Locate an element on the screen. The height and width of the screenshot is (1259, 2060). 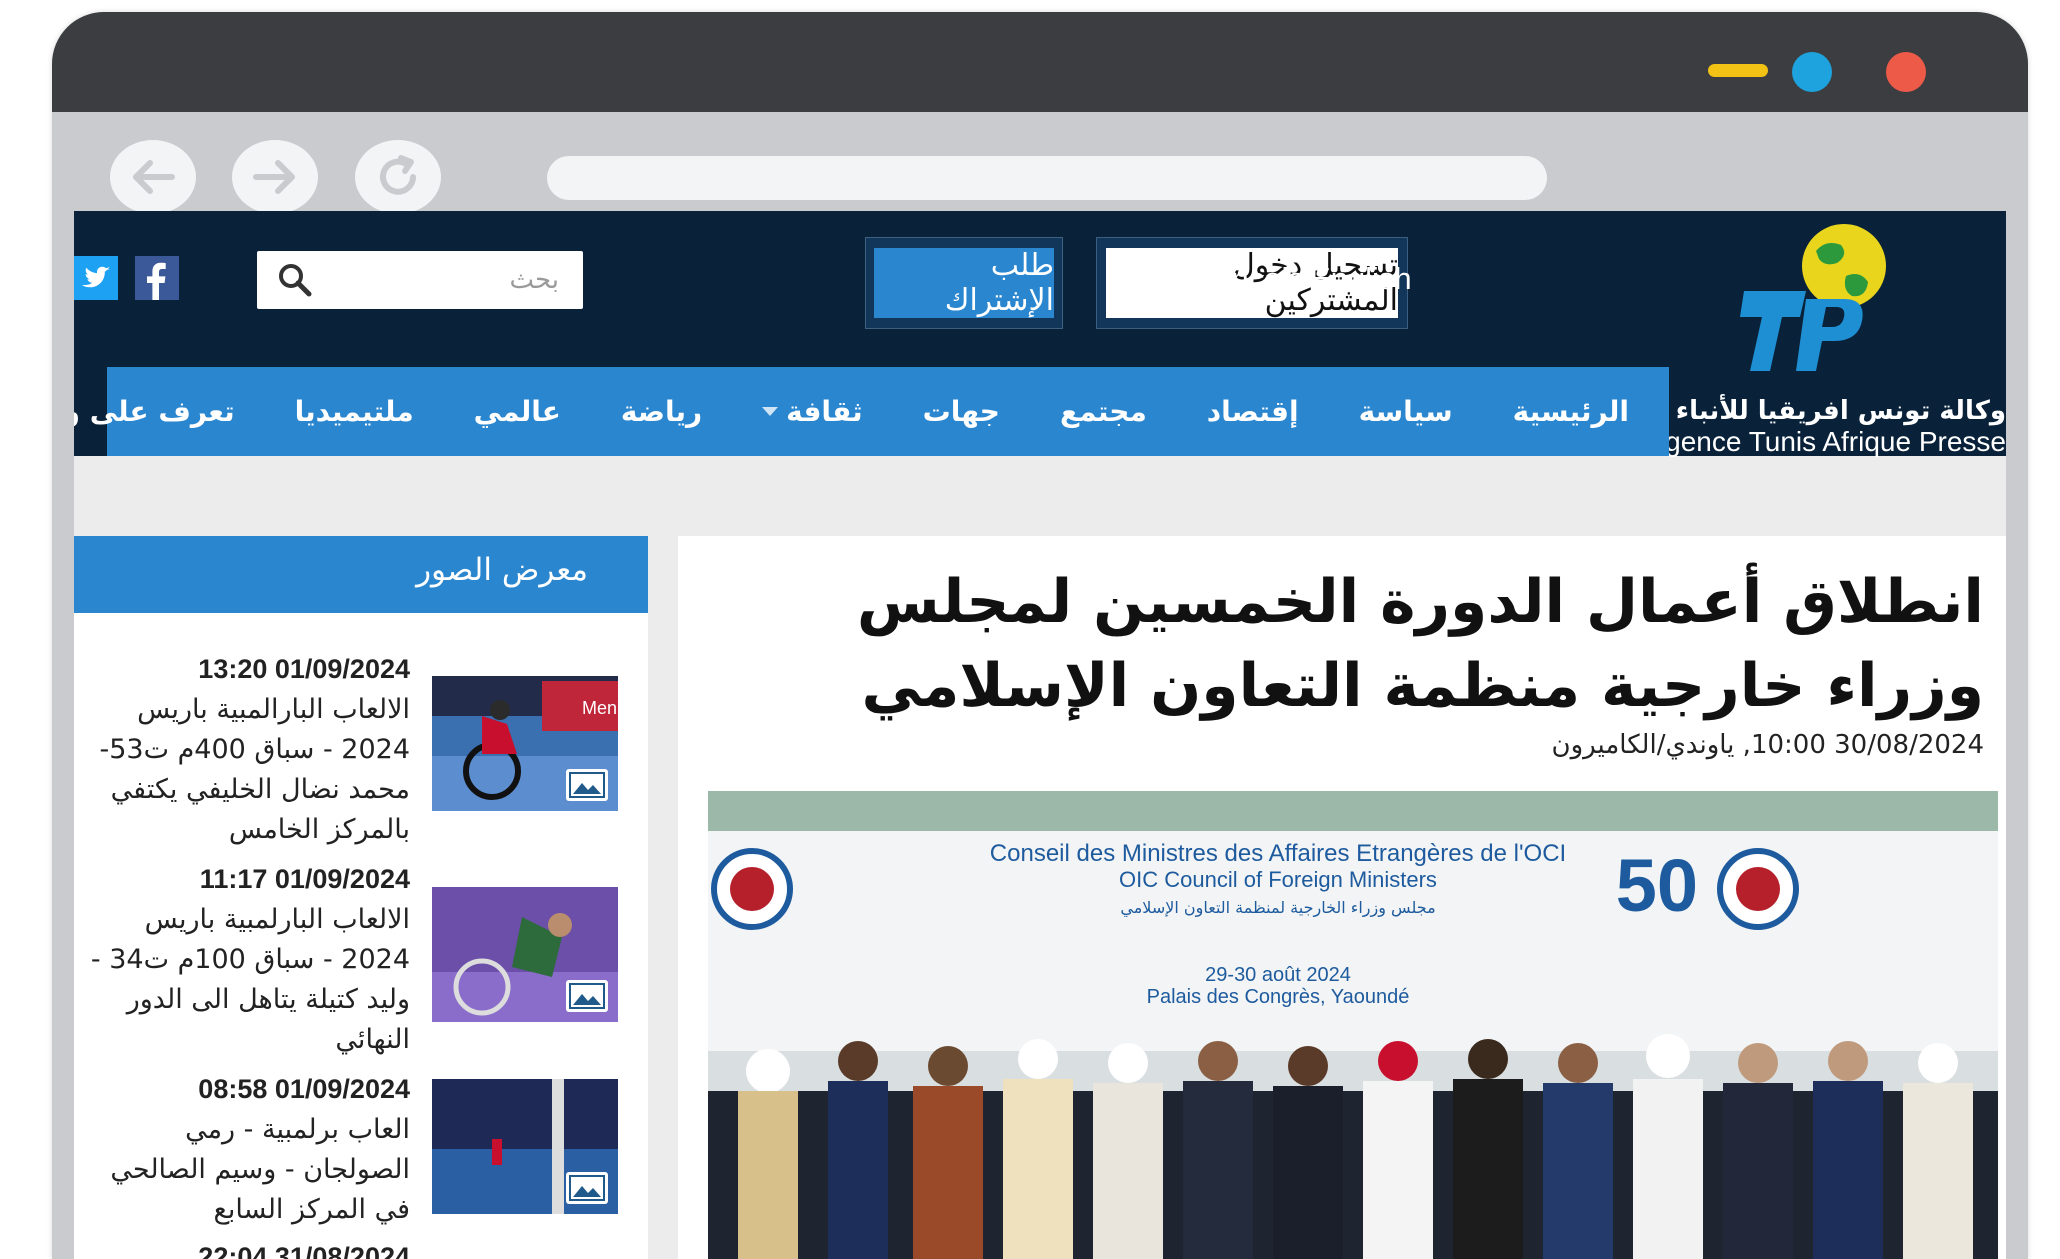
gallery-thumbnail: Men's 4 is located at coordinates (525, 743).